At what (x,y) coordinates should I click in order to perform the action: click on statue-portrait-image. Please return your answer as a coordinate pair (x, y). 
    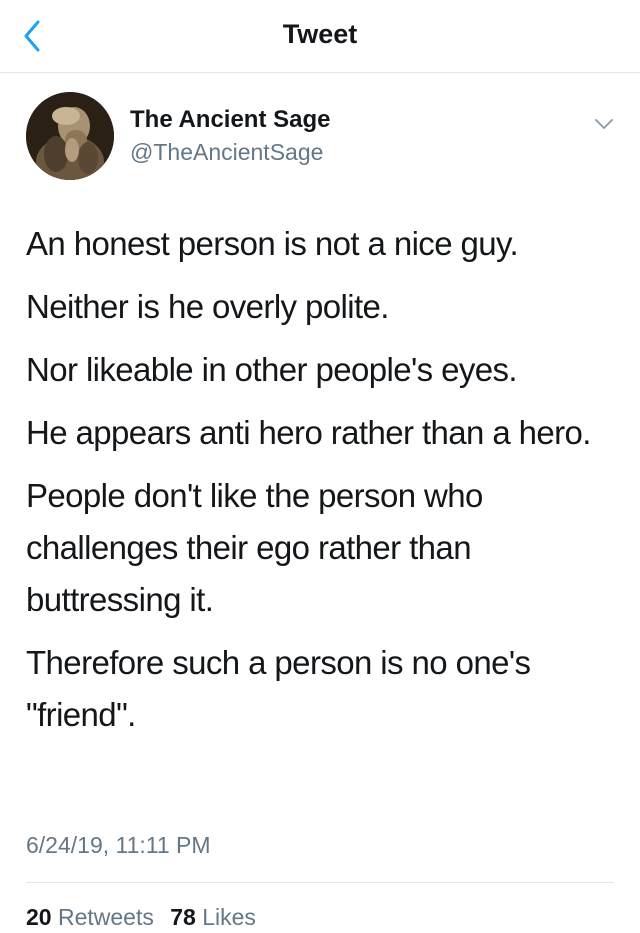
    Looking at the image, I should click on (70, 136).